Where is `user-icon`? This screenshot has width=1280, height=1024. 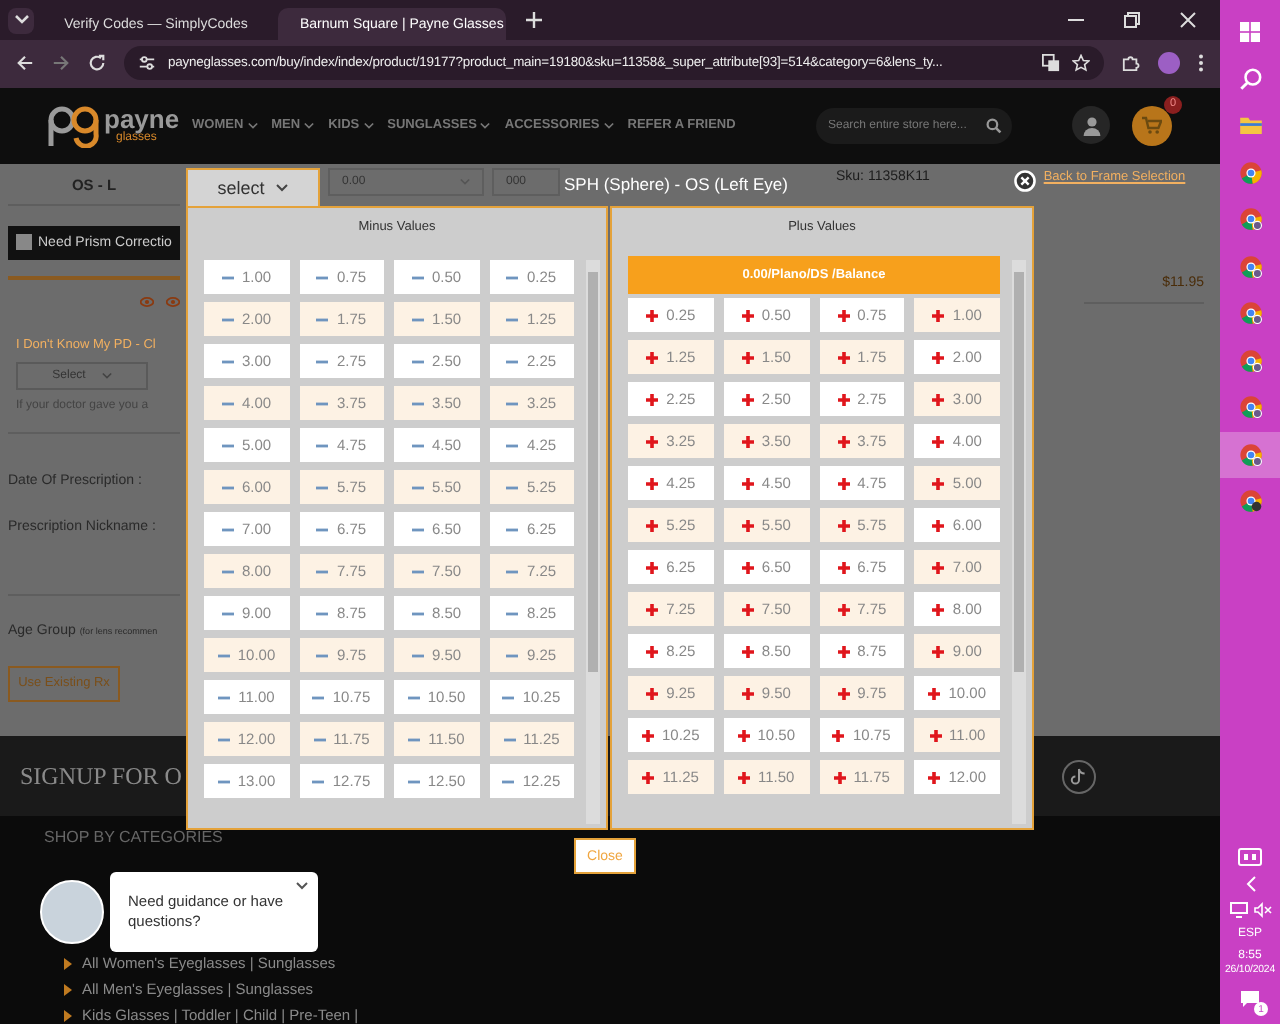 user-icon is located at coordinates (1091, 125).